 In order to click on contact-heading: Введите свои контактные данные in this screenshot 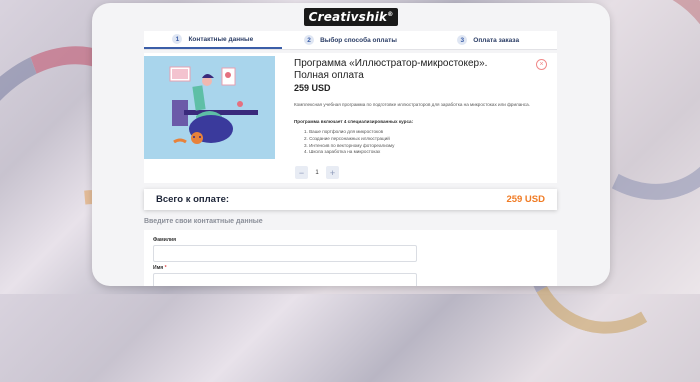, I will do `click(203, 221)`.